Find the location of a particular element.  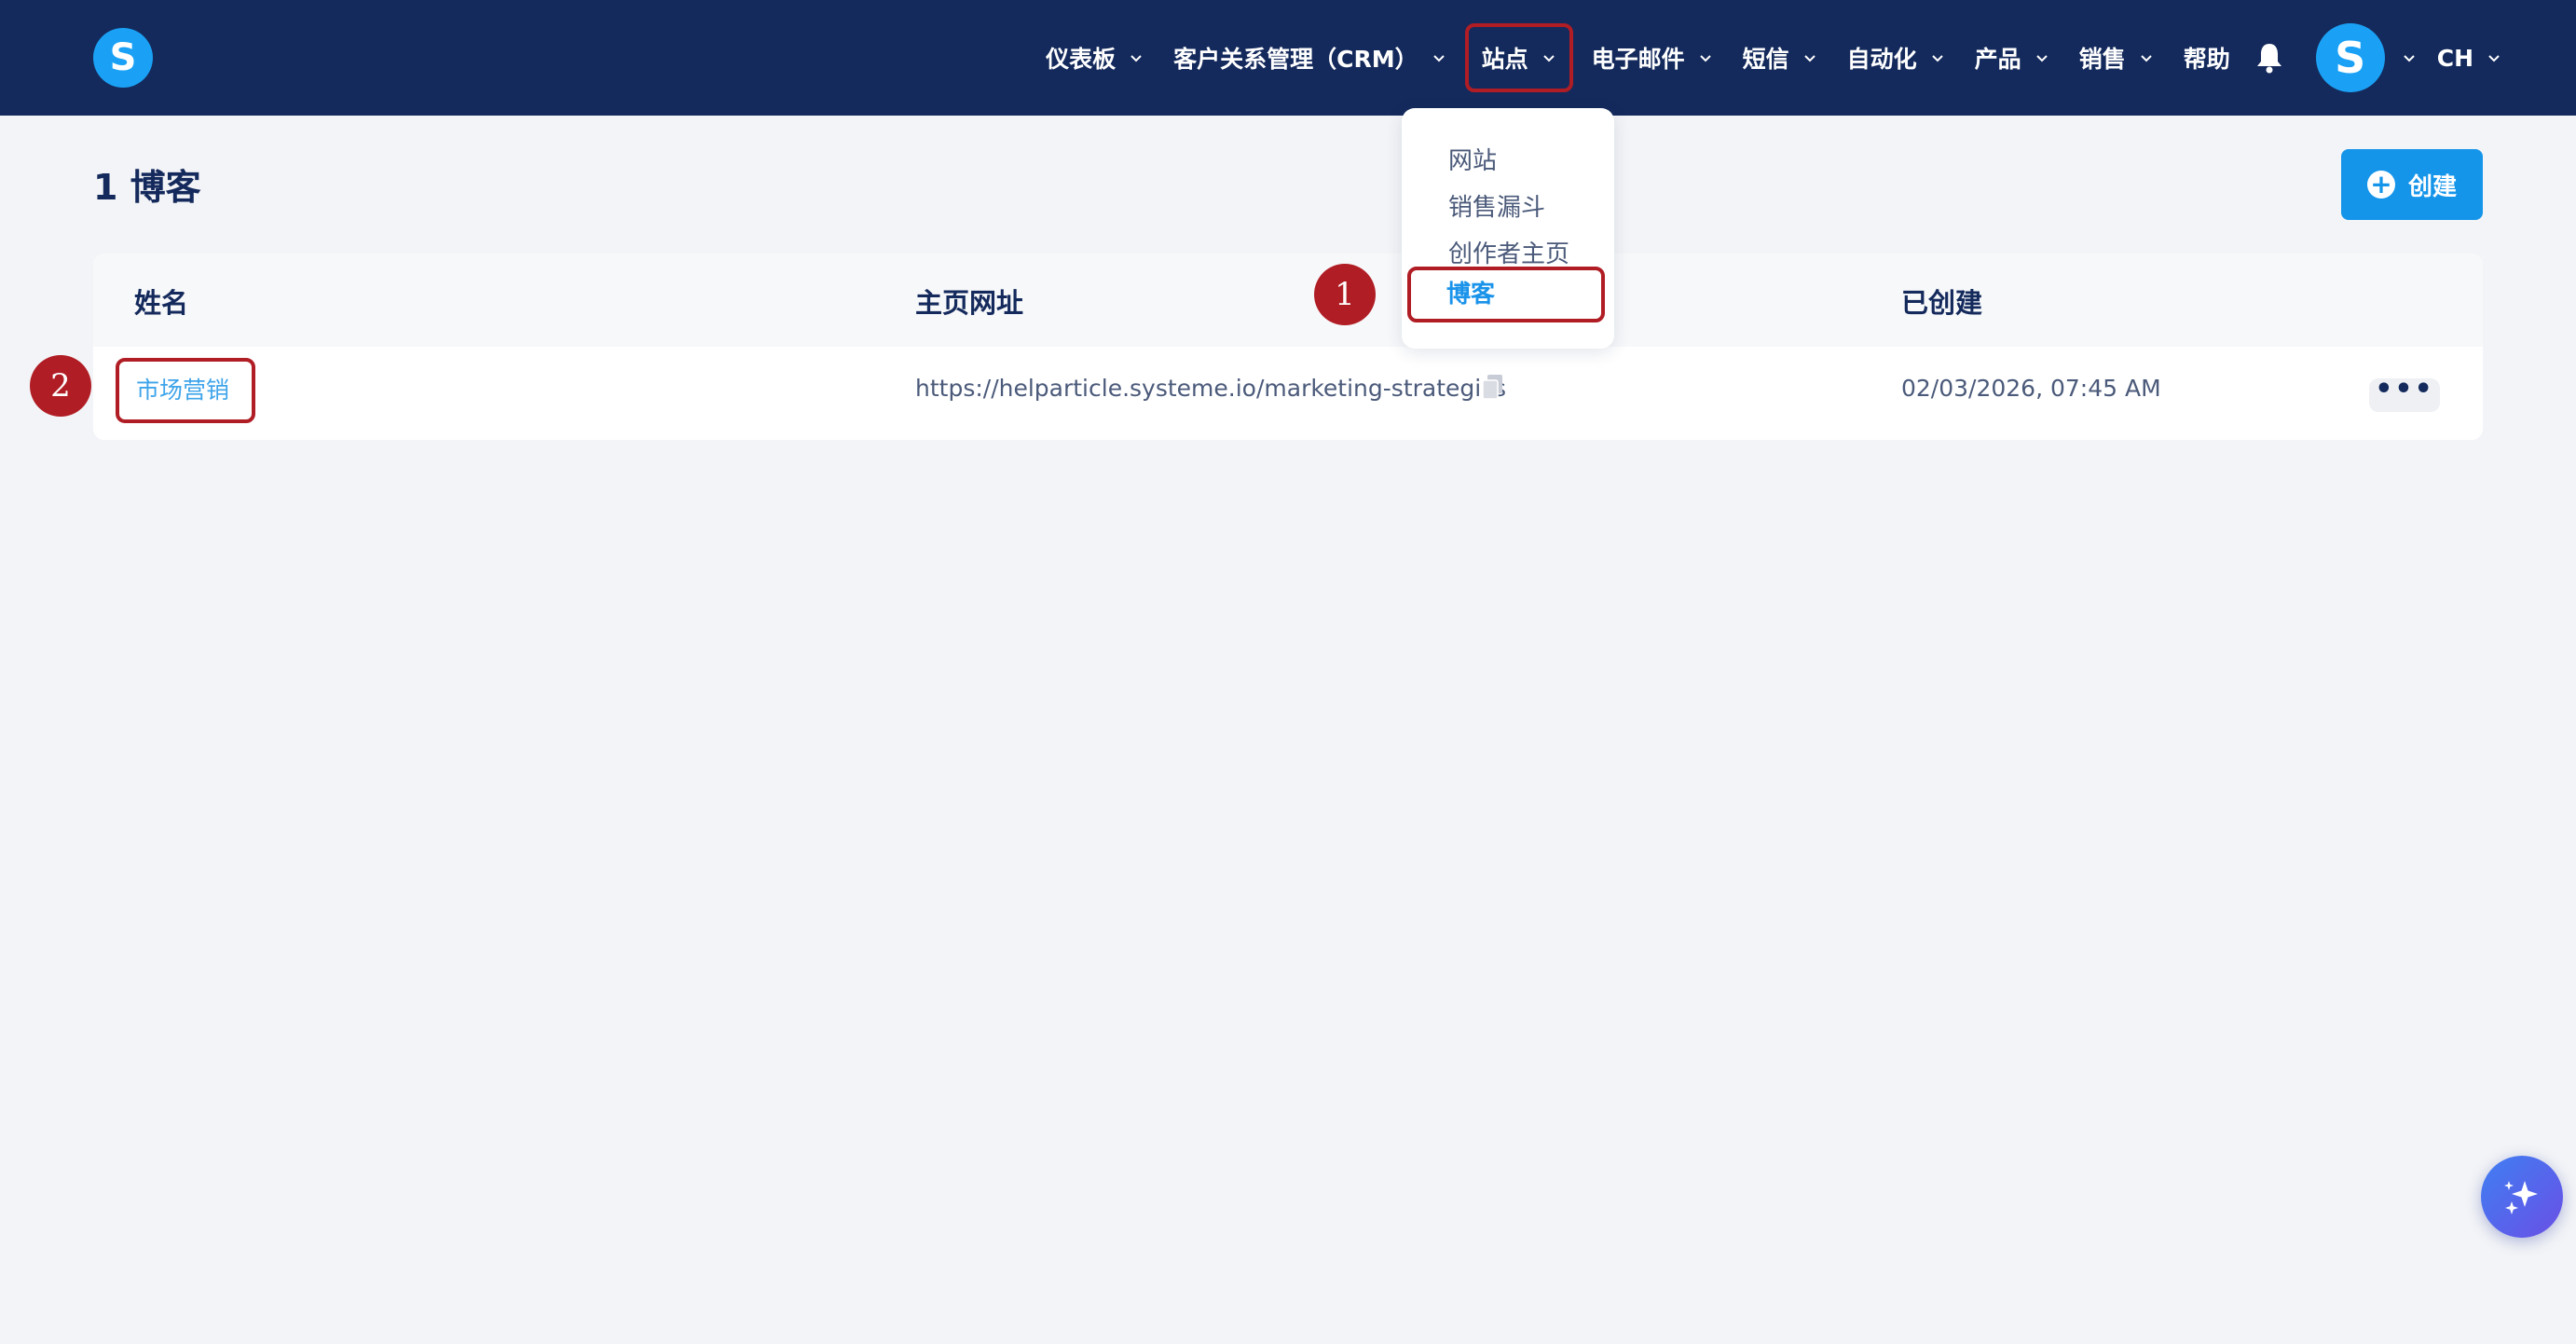

create-label: 创建 is located at coordinates (2432, 187).